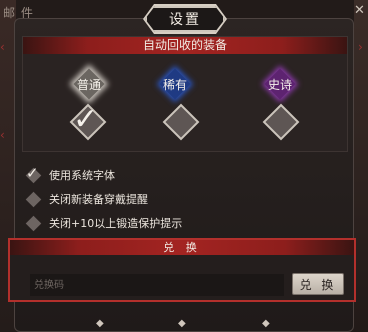 The width and height of the screenshot is (368, 332). What do you see at coordinates (98, 199) in the screenshot?
I see `option-label: 关闭新装备穿戴提醒` at bounding box center [98, 199].